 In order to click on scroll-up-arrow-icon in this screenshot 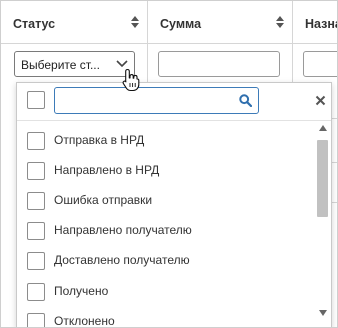, I will do `click(323, 128)`.